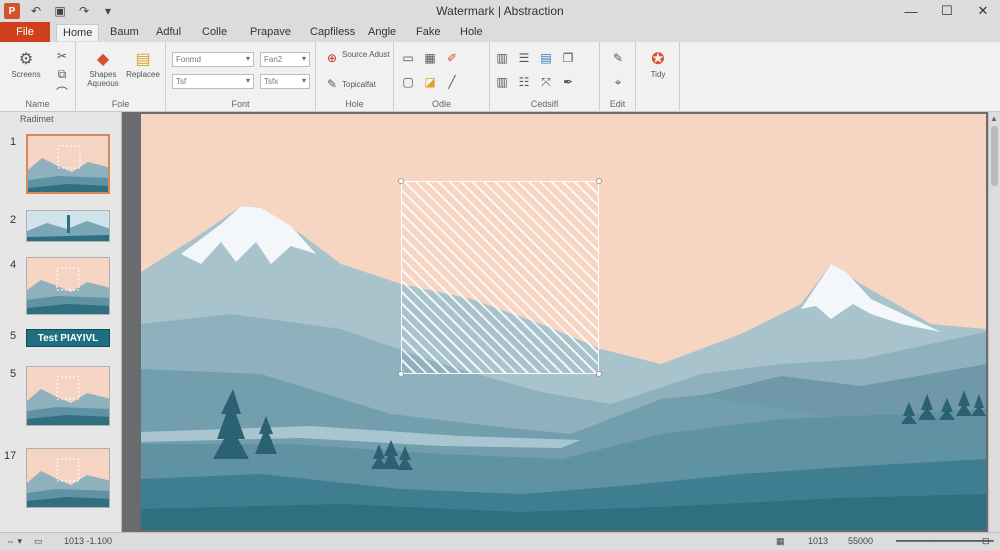  What do you see at coordinates (546, 82) in the screenshot?
I see `connector-icon: ⤧` at bounding box center [546, 82].